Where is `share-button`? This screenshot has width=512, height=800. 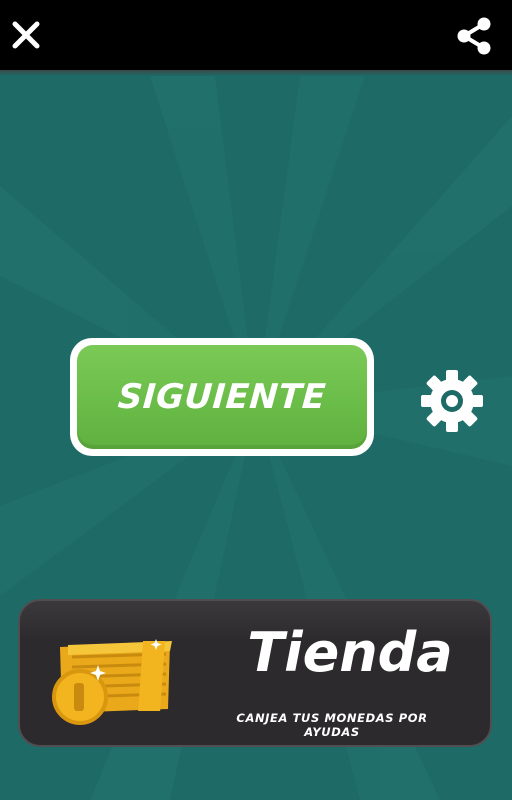 share-button is located at coordinates (474, 36).